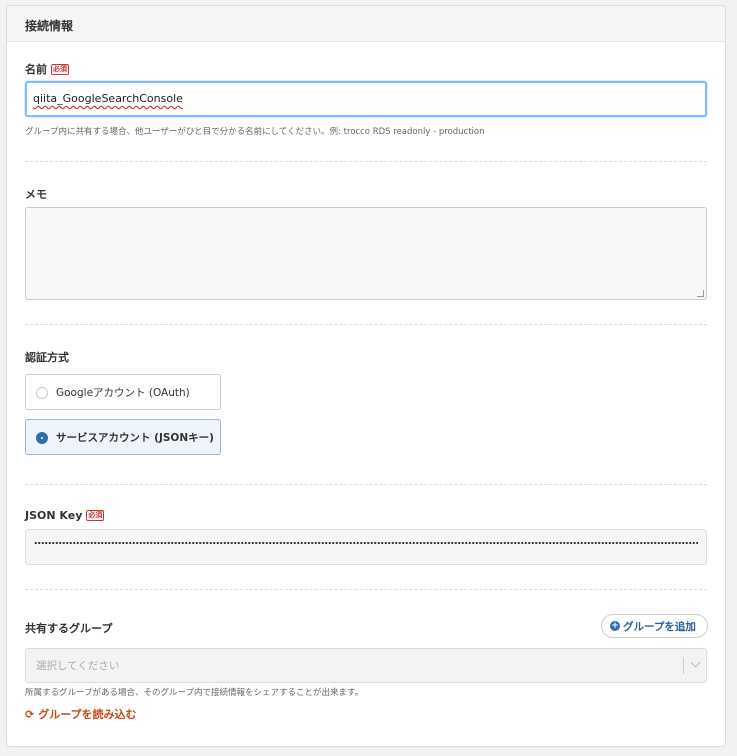 The image size is (737, 756). Describe the element at coordinates (366, 547) in the screenshot. I see `json-key-input` at that location.